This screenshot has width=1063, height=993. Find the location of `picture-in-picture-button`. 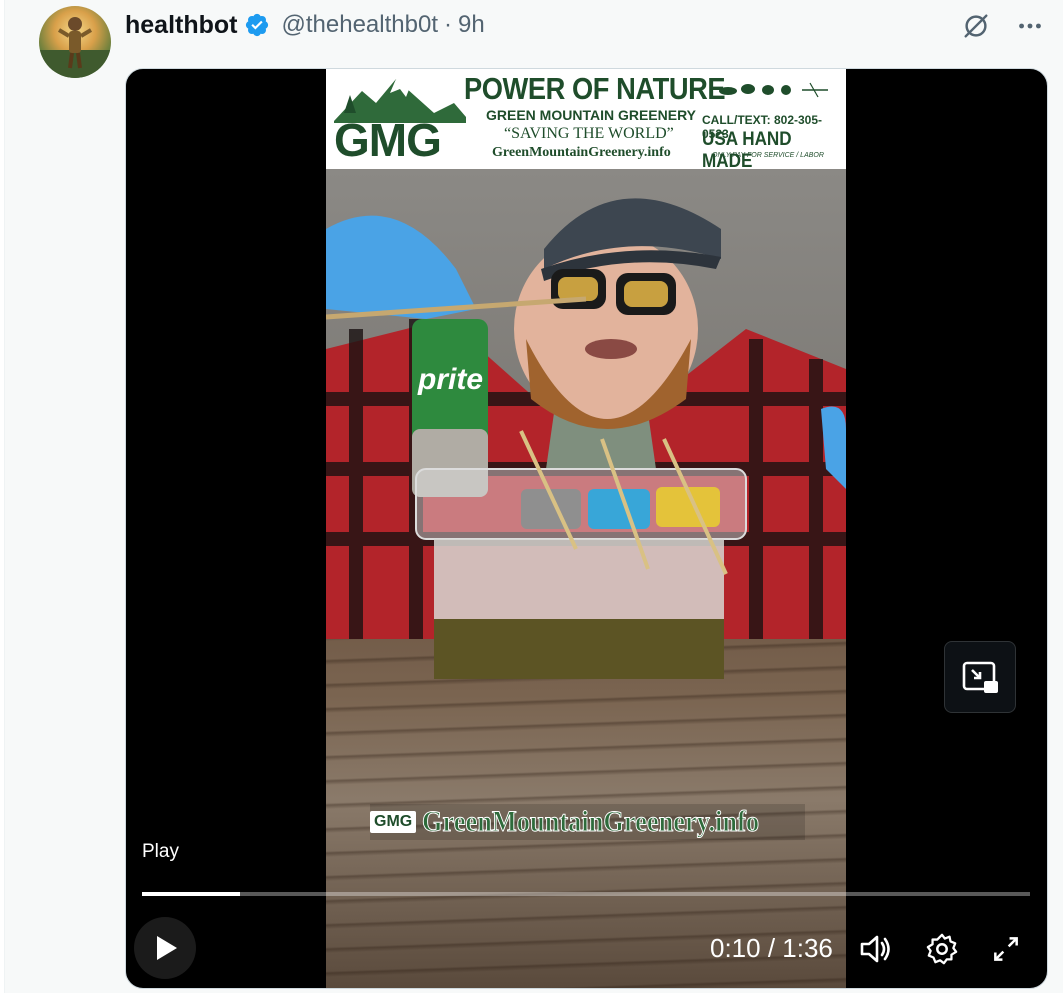

picture-in-picture-button is located at coordinates (980, 677).